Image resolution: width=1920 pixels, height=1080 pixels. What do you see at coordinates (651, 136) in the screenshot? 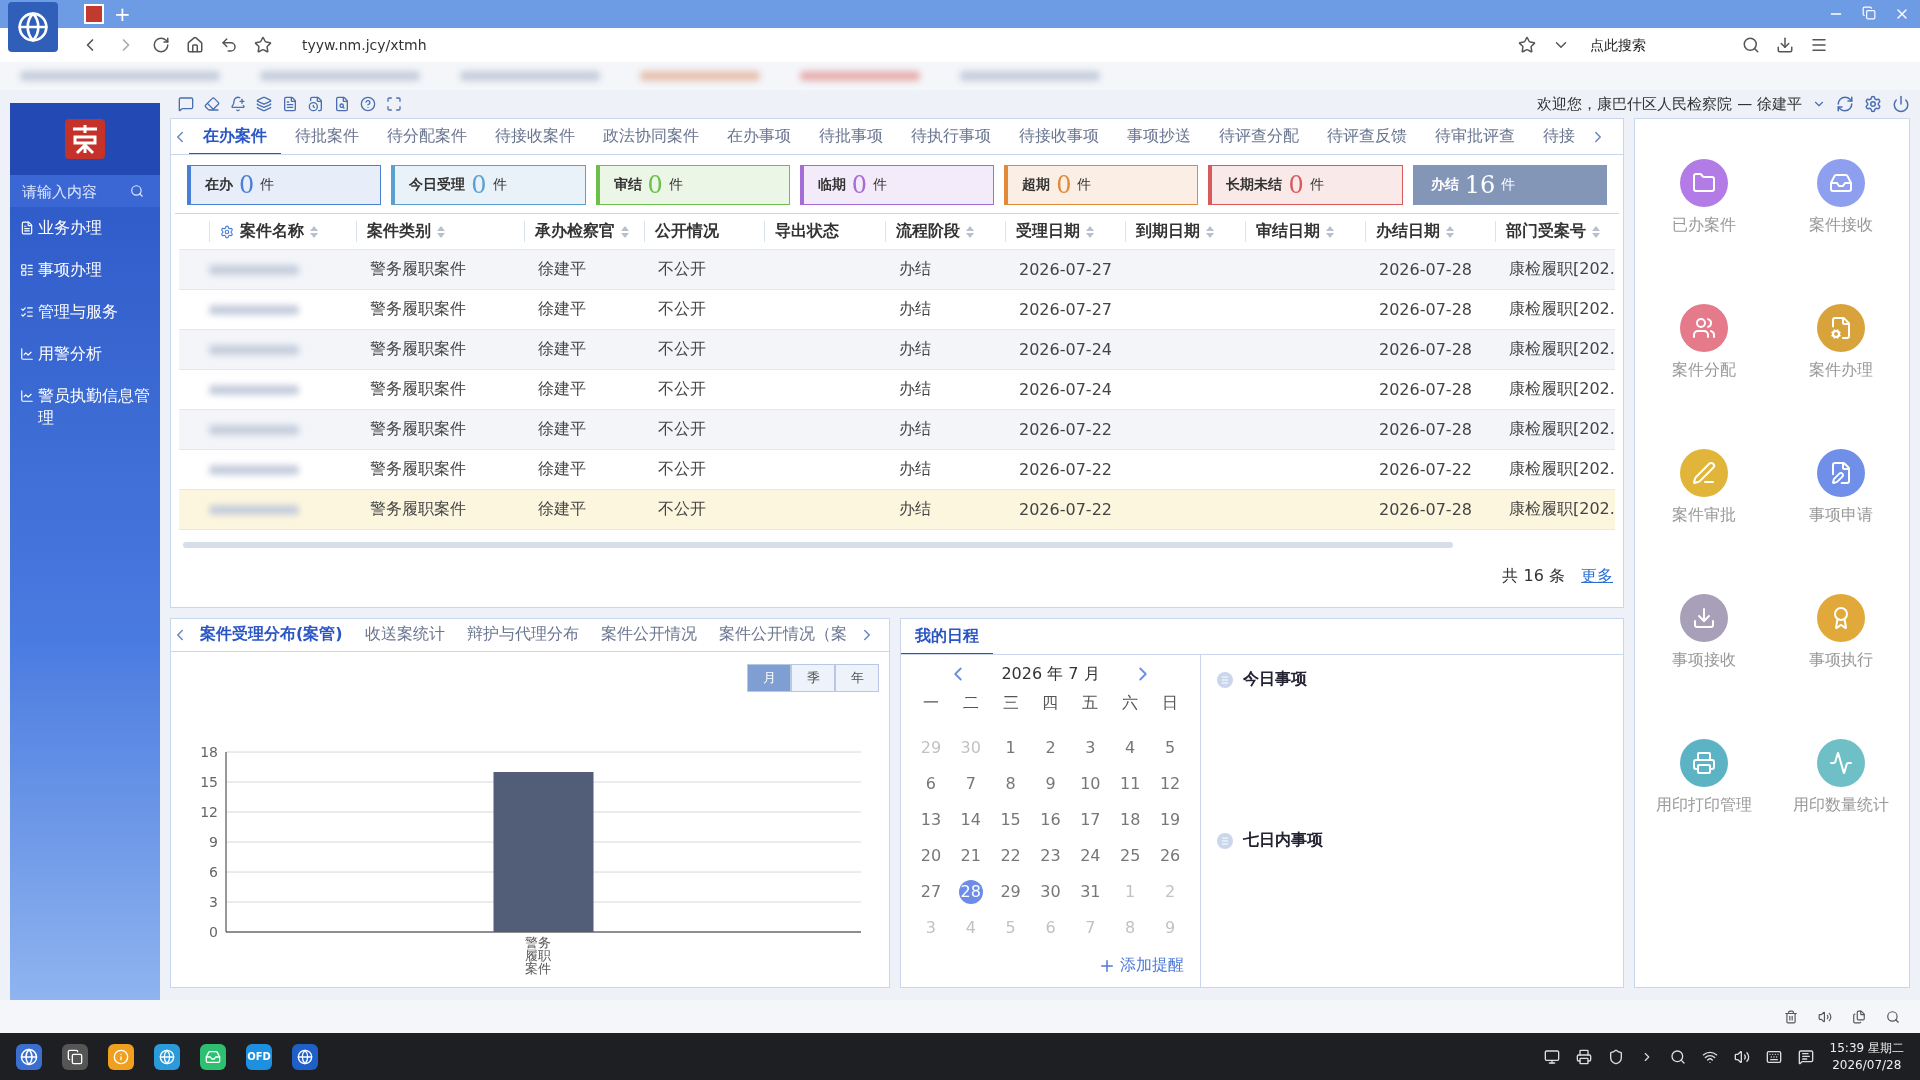
I see `tab: 政法协同案件` at bounding box center [651, 136].